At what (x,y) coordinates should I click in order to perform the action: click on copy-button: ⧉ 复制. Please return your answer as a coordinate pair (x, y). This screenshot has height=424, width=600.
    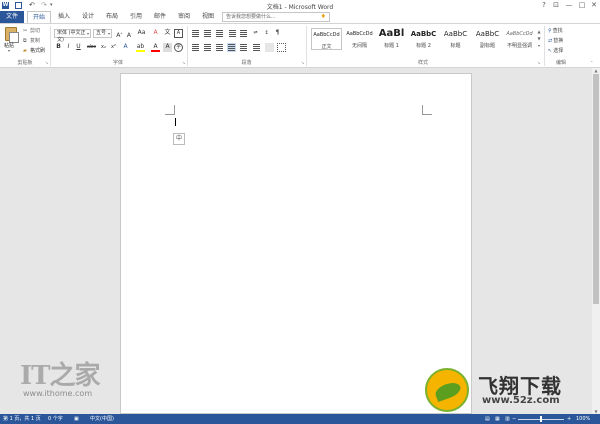
    Looking at the image, I should click on (31, 40).